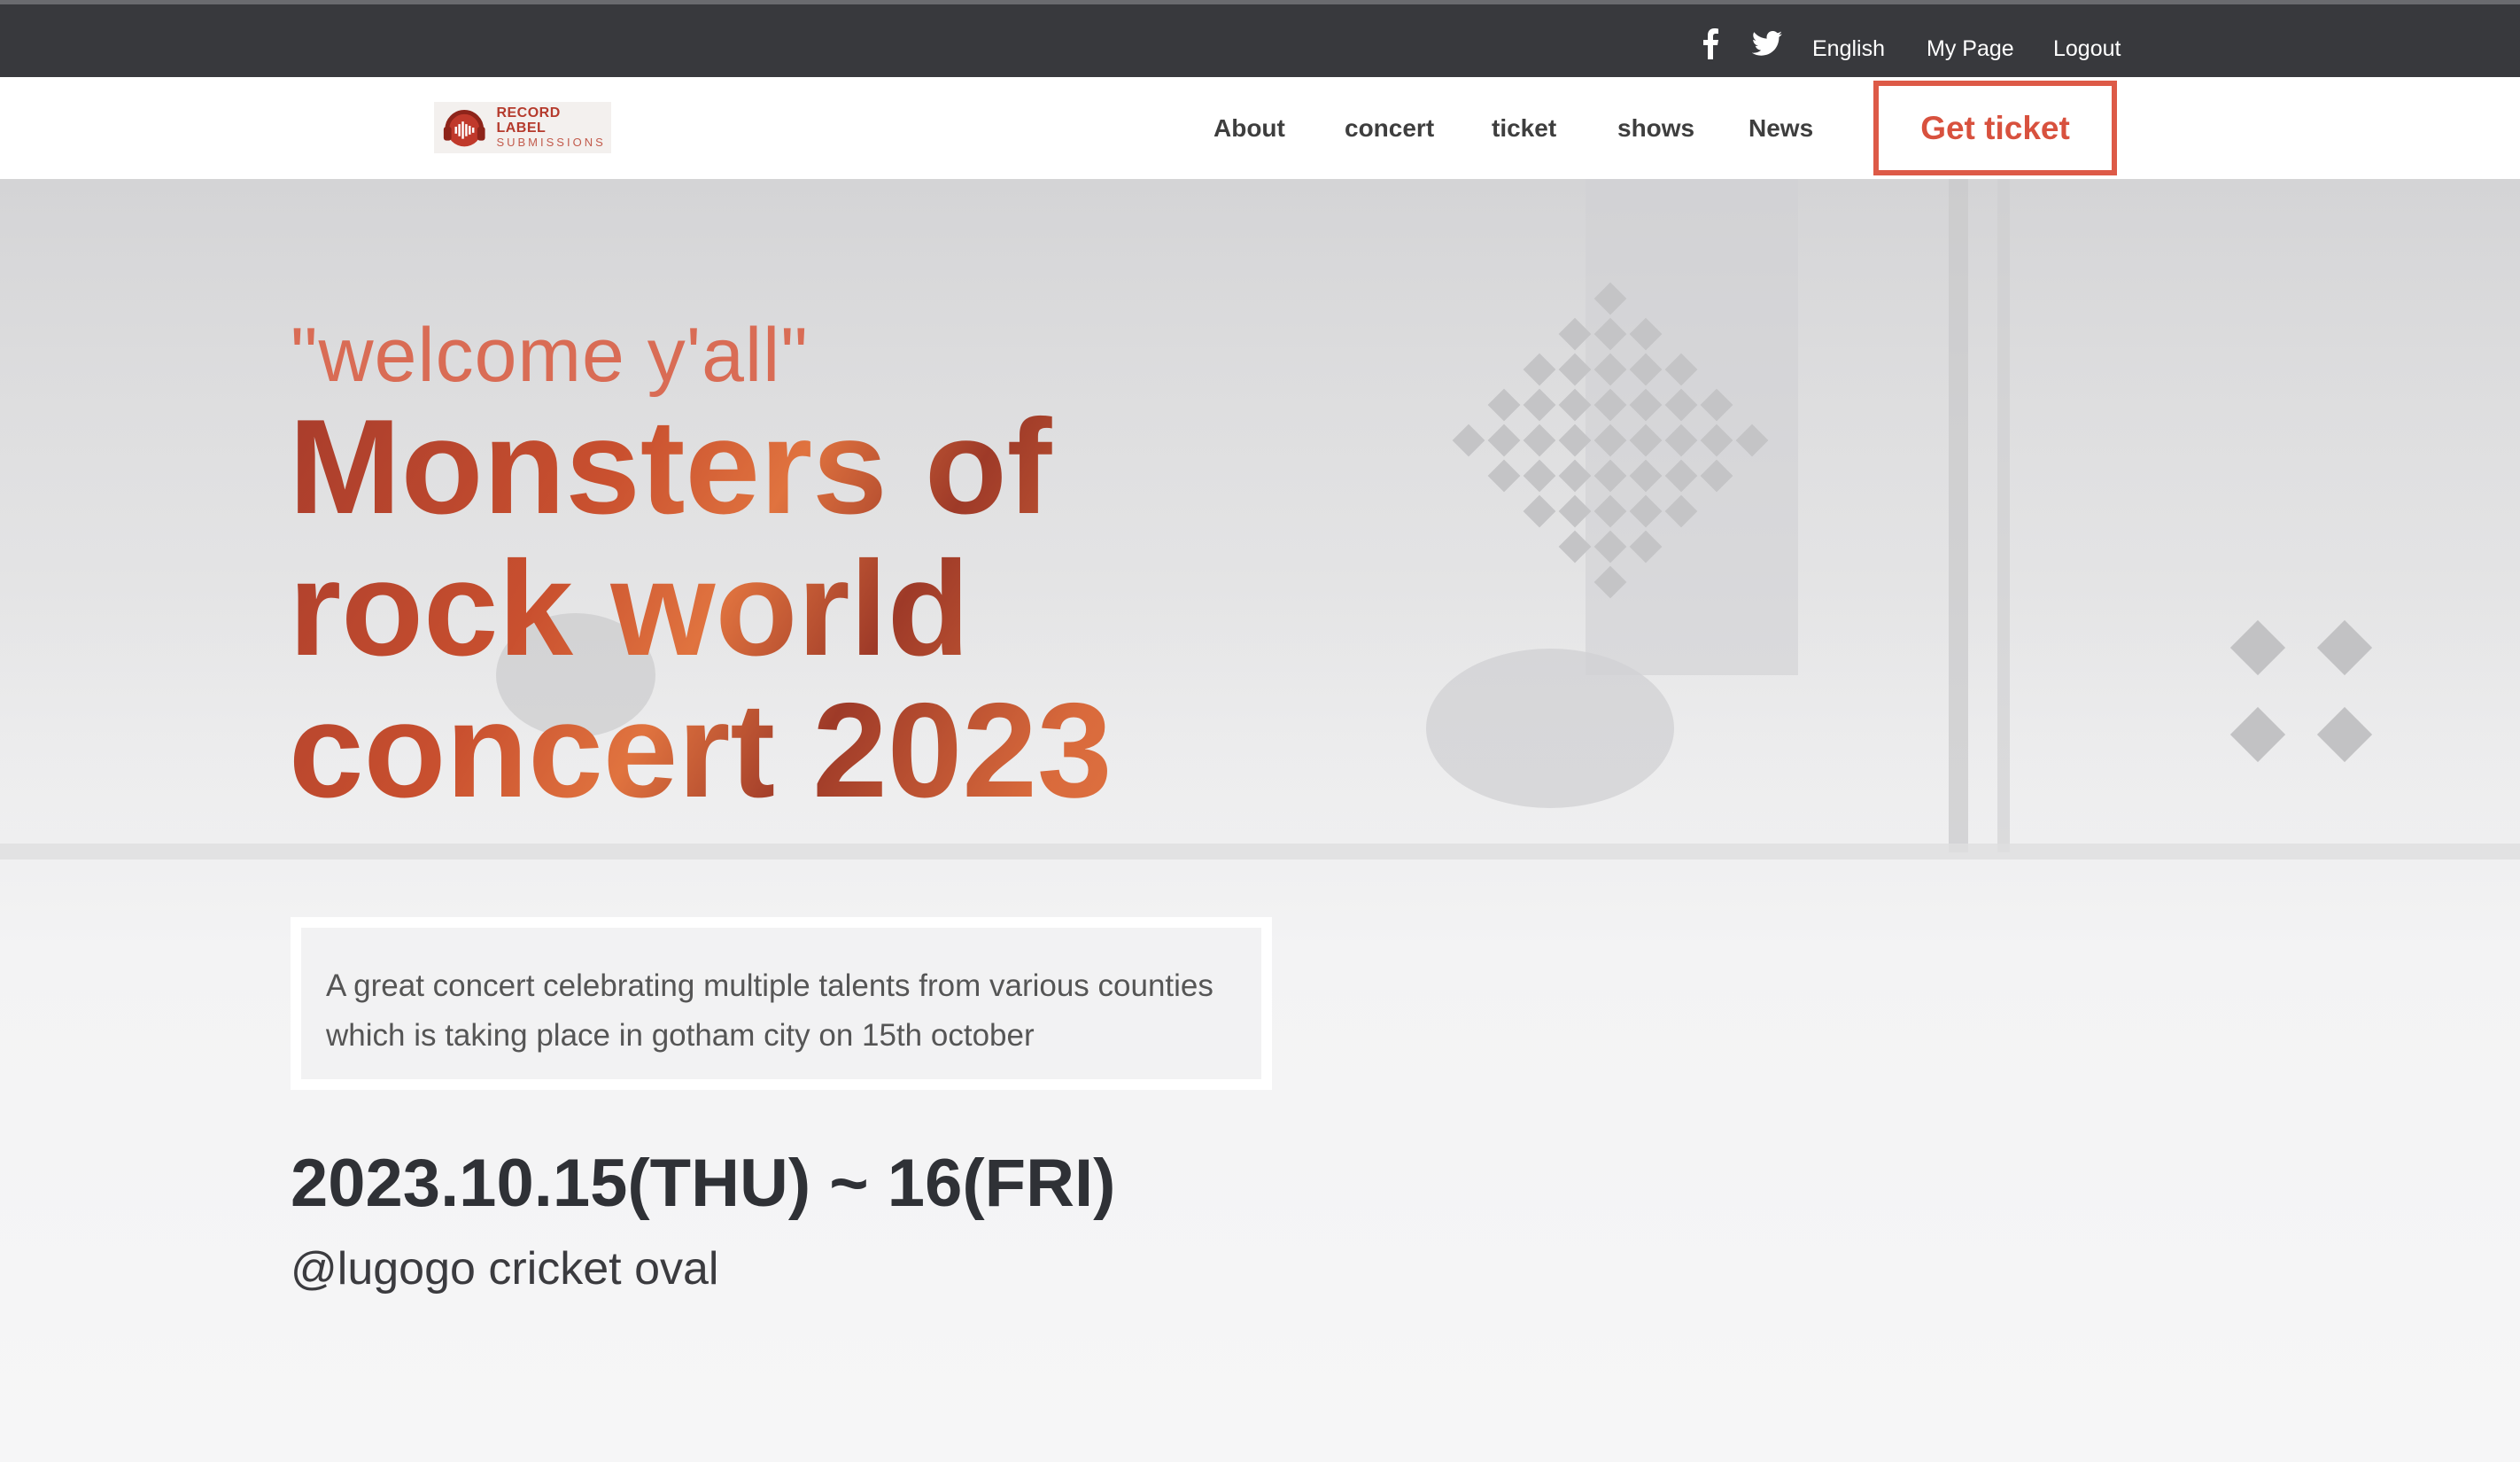 This screenshot has height=1462, width=2520. I want to click on my-page-link: My Page, so click(1970, 49).